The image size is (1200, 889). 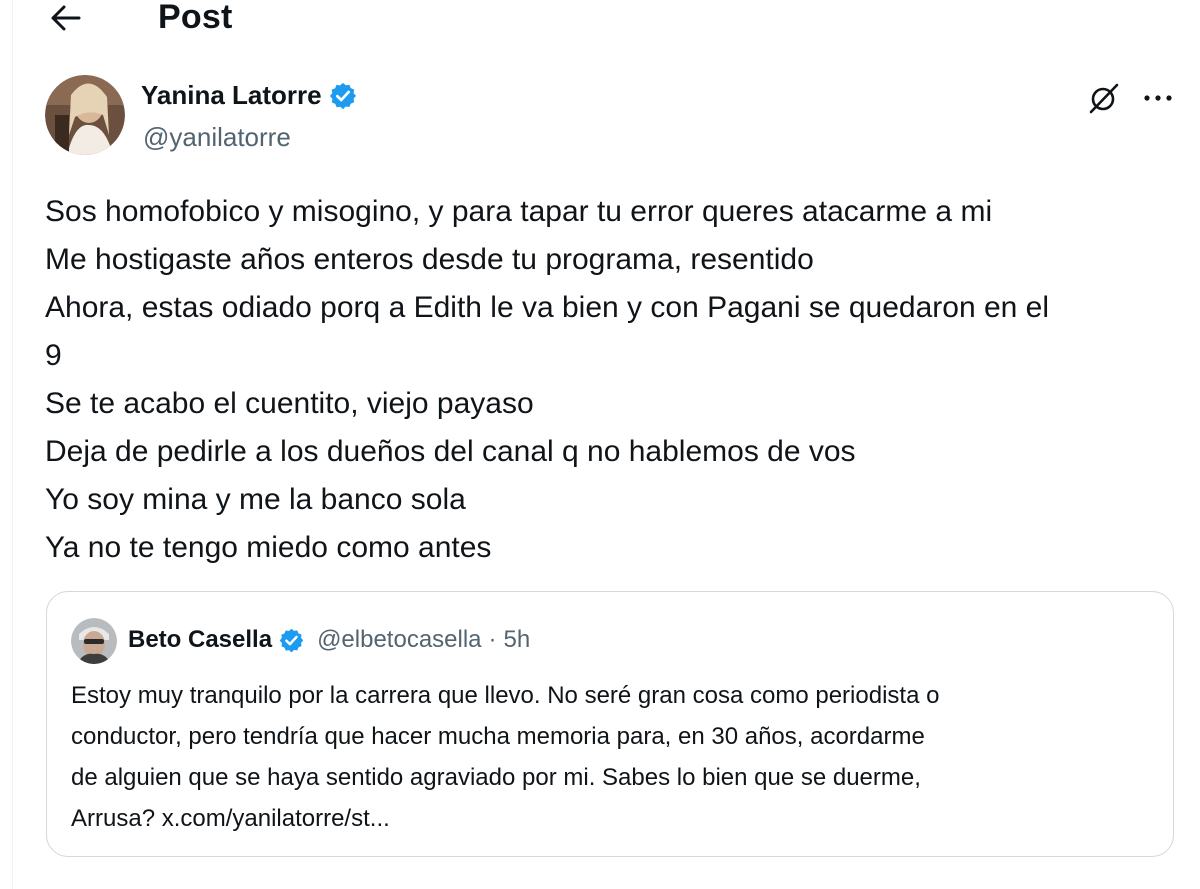 I want to click on tweet-line: Se te acabo el cuentito, viejo payaso, so click(x=289, y=403).